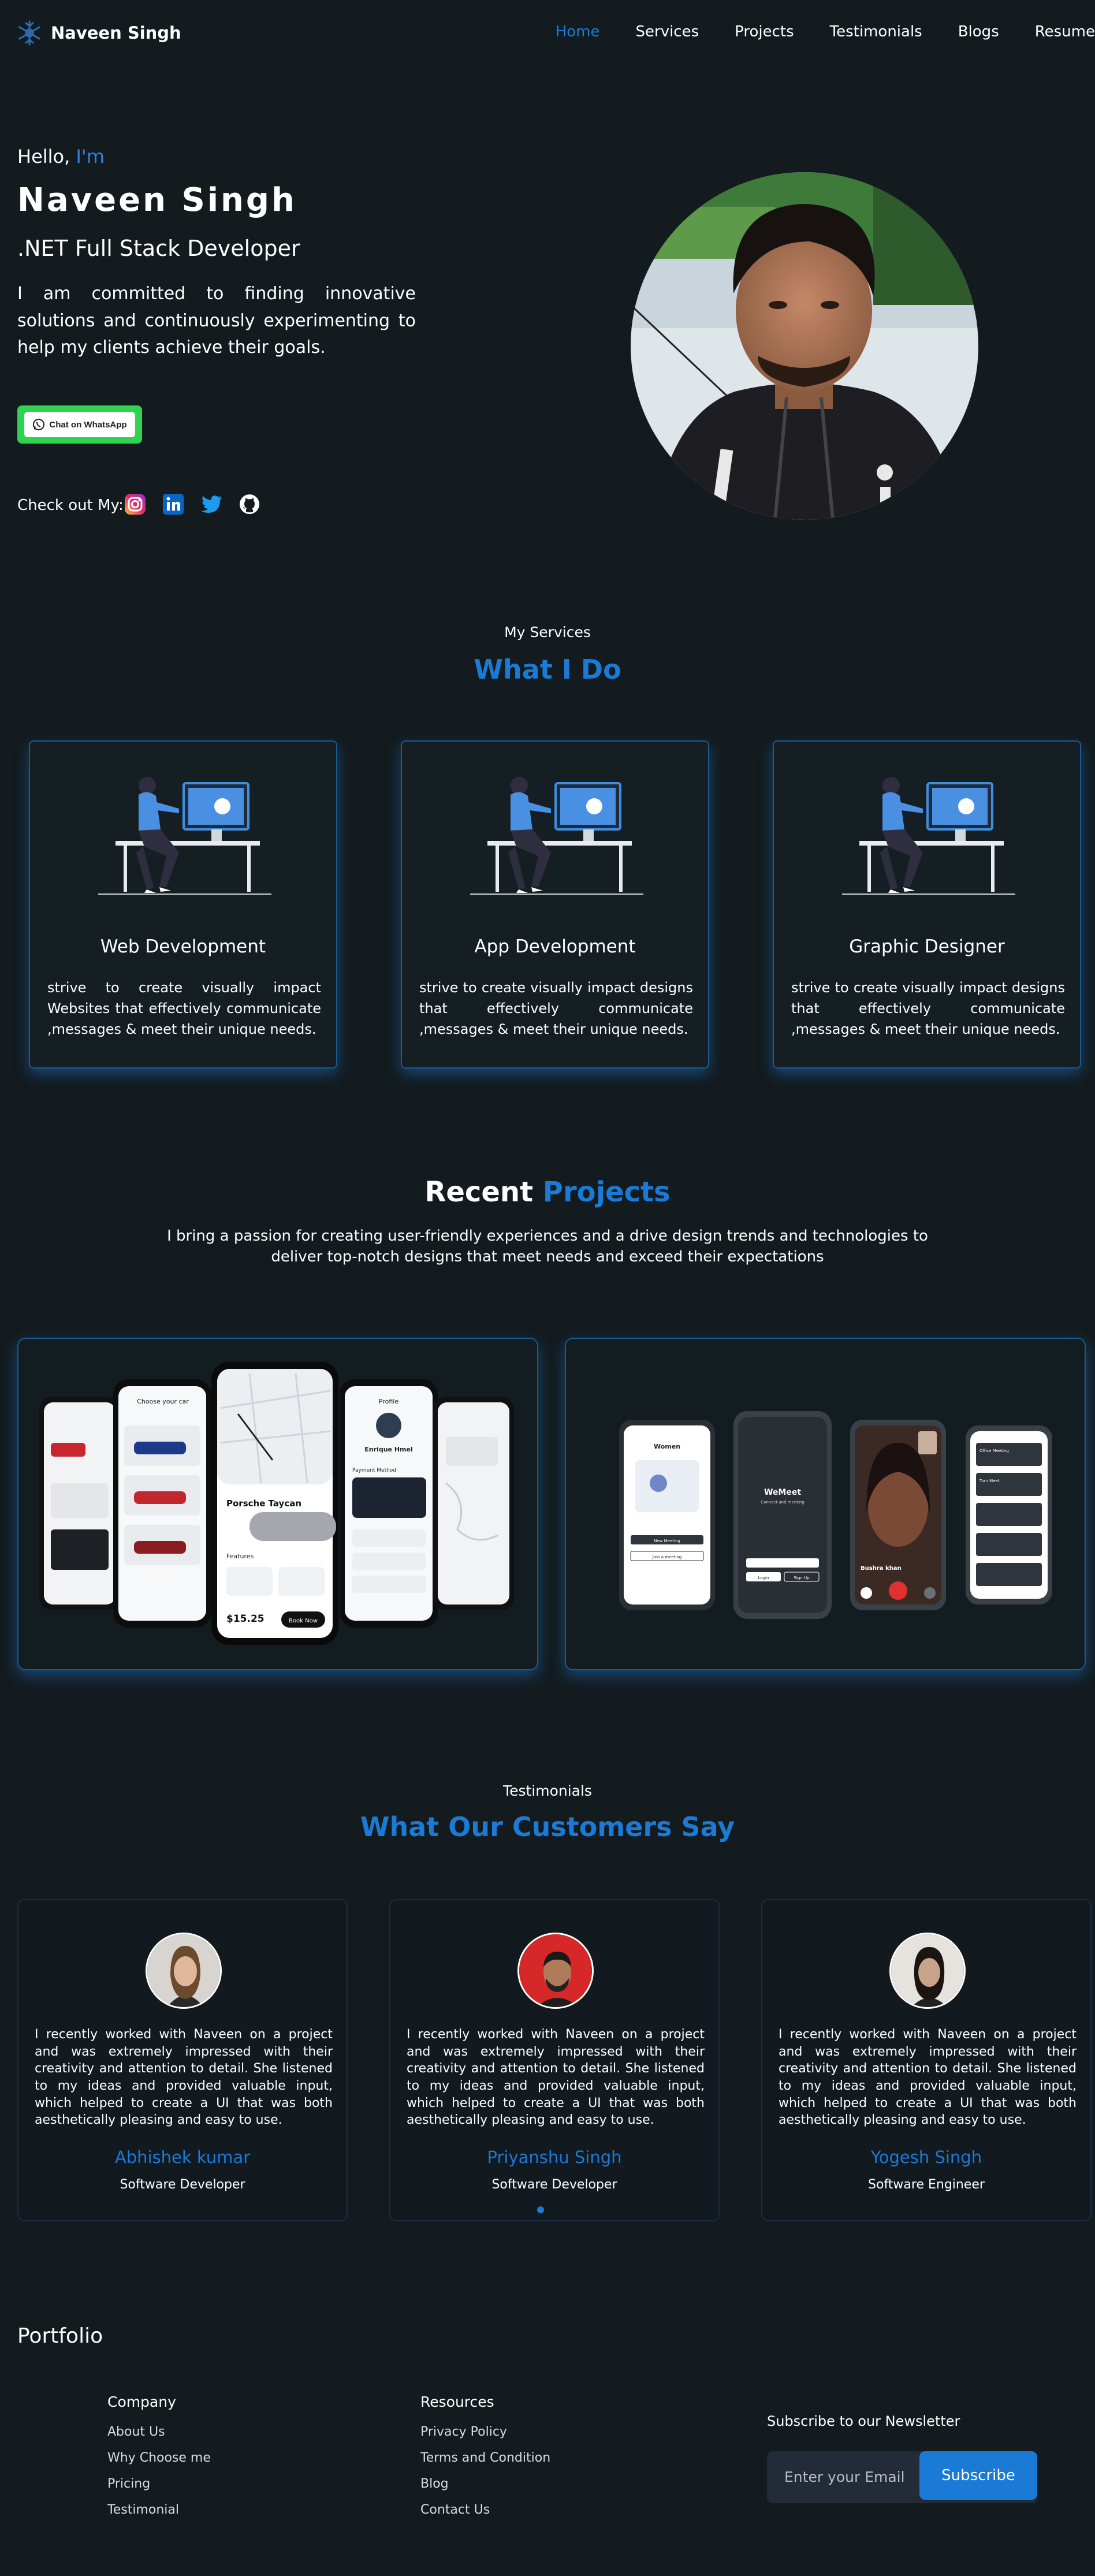 This screenshot has height=2576, width=1095. I want to click on hello-highlight: I'm, so click(90, 157).